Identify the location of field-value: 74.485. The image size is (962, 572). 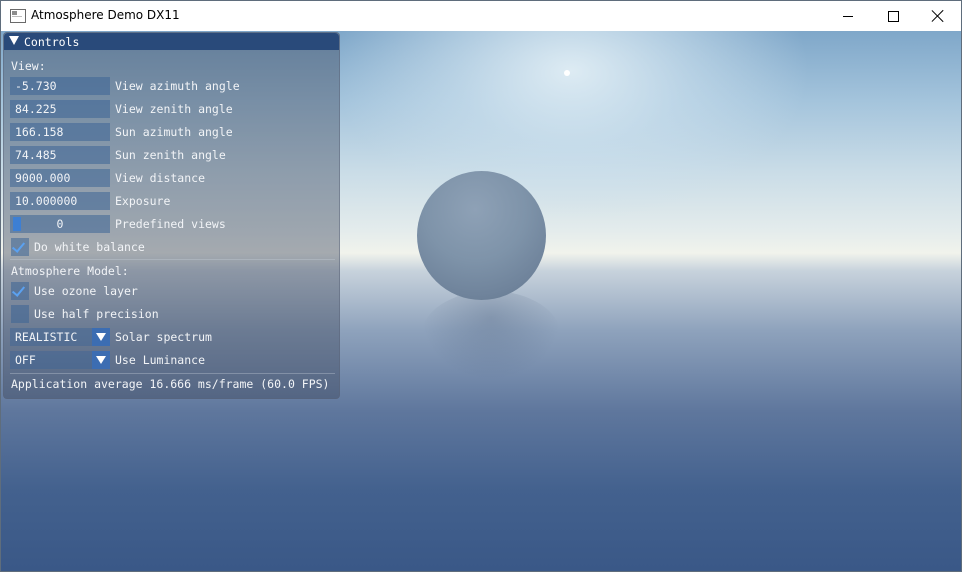
(36, 155).